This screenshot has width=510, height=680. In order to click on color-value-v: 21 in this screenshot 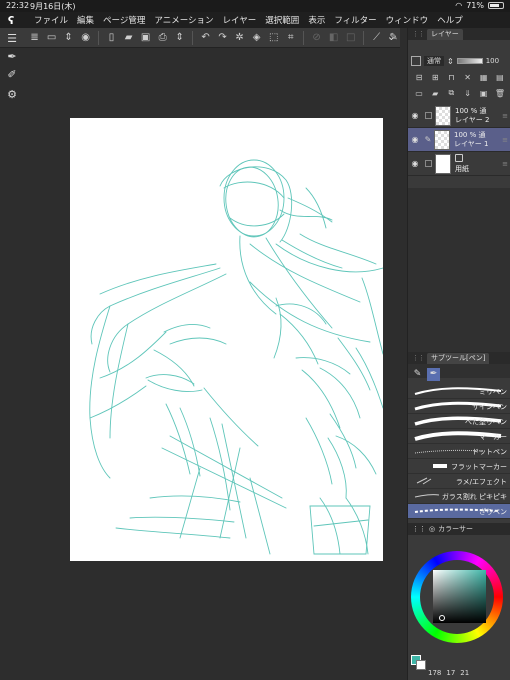, I will do `click(464, 673)`.